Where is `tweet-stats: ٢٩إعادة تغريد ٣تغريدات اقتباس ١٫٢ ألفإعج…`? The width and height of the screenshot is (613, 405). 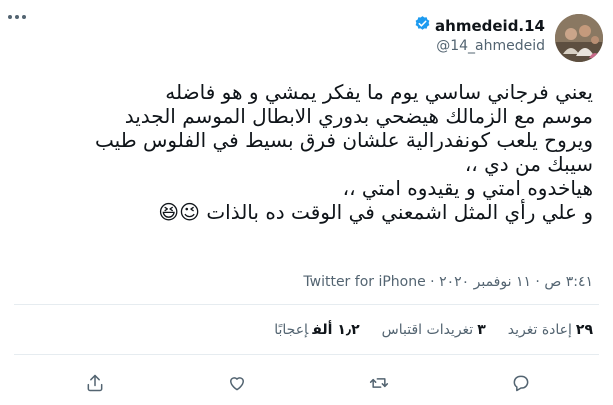
tweet-stats: ٢٩إعادة تغريد ٣تغريدات اقتباس ١٫٢ ألفإعج… is located at coordinates (433, 330).